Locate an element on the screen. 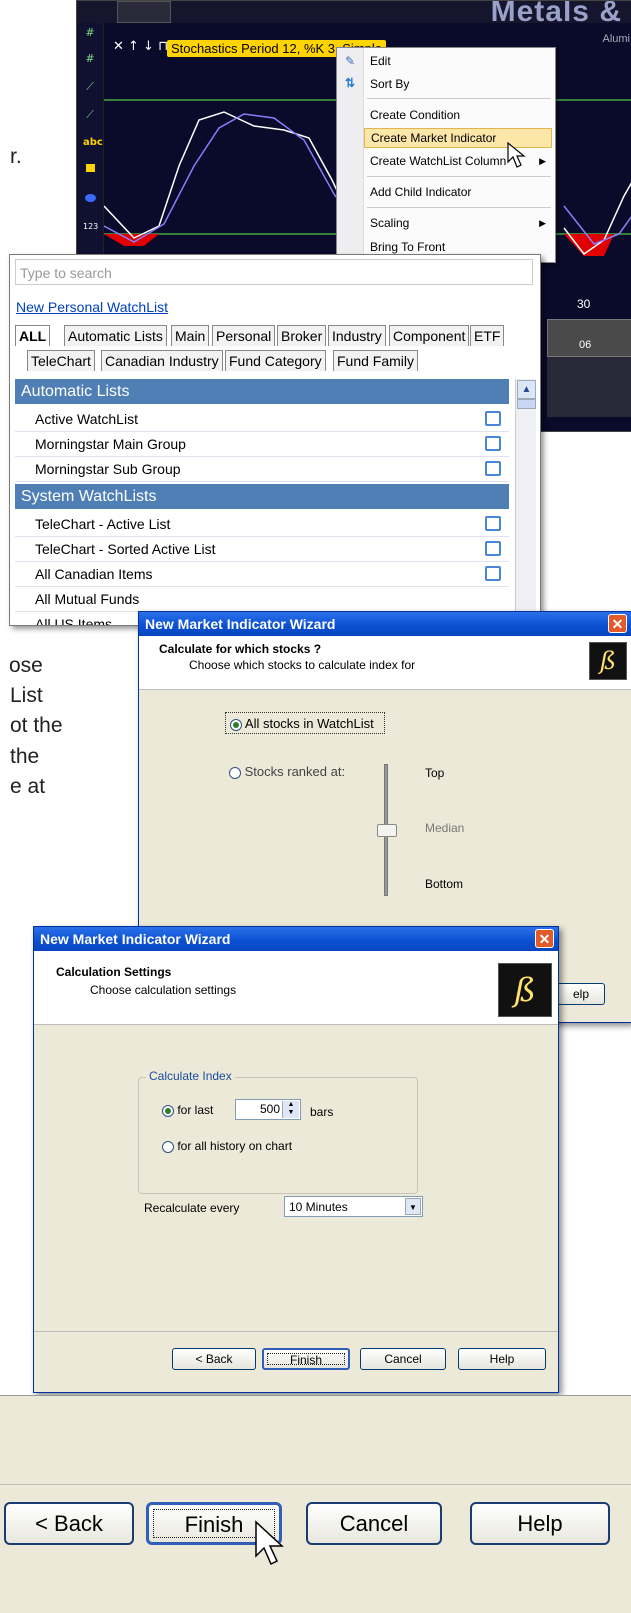 Image resolution: width=631 pixels, height=1613 pixels. list-item: All Mutual Funds is located at coordinates (262, 599).